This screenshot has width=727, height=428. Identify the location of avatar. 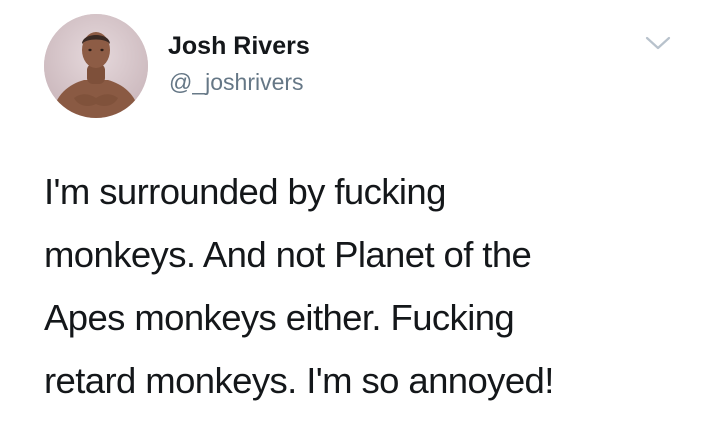
(96, 66).